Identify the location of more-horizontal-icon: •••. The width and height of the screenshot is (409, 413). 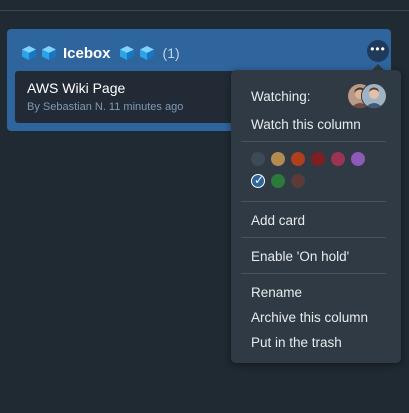
(378, 48).